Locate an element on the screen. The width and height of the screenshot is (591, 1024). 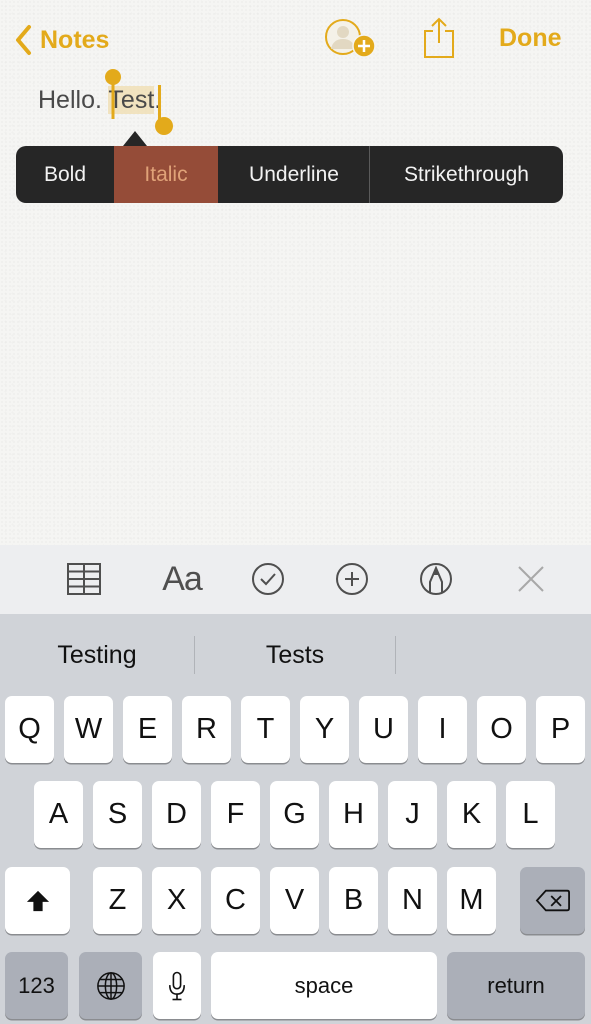
key-u: U is located at coordinates (383, 729).